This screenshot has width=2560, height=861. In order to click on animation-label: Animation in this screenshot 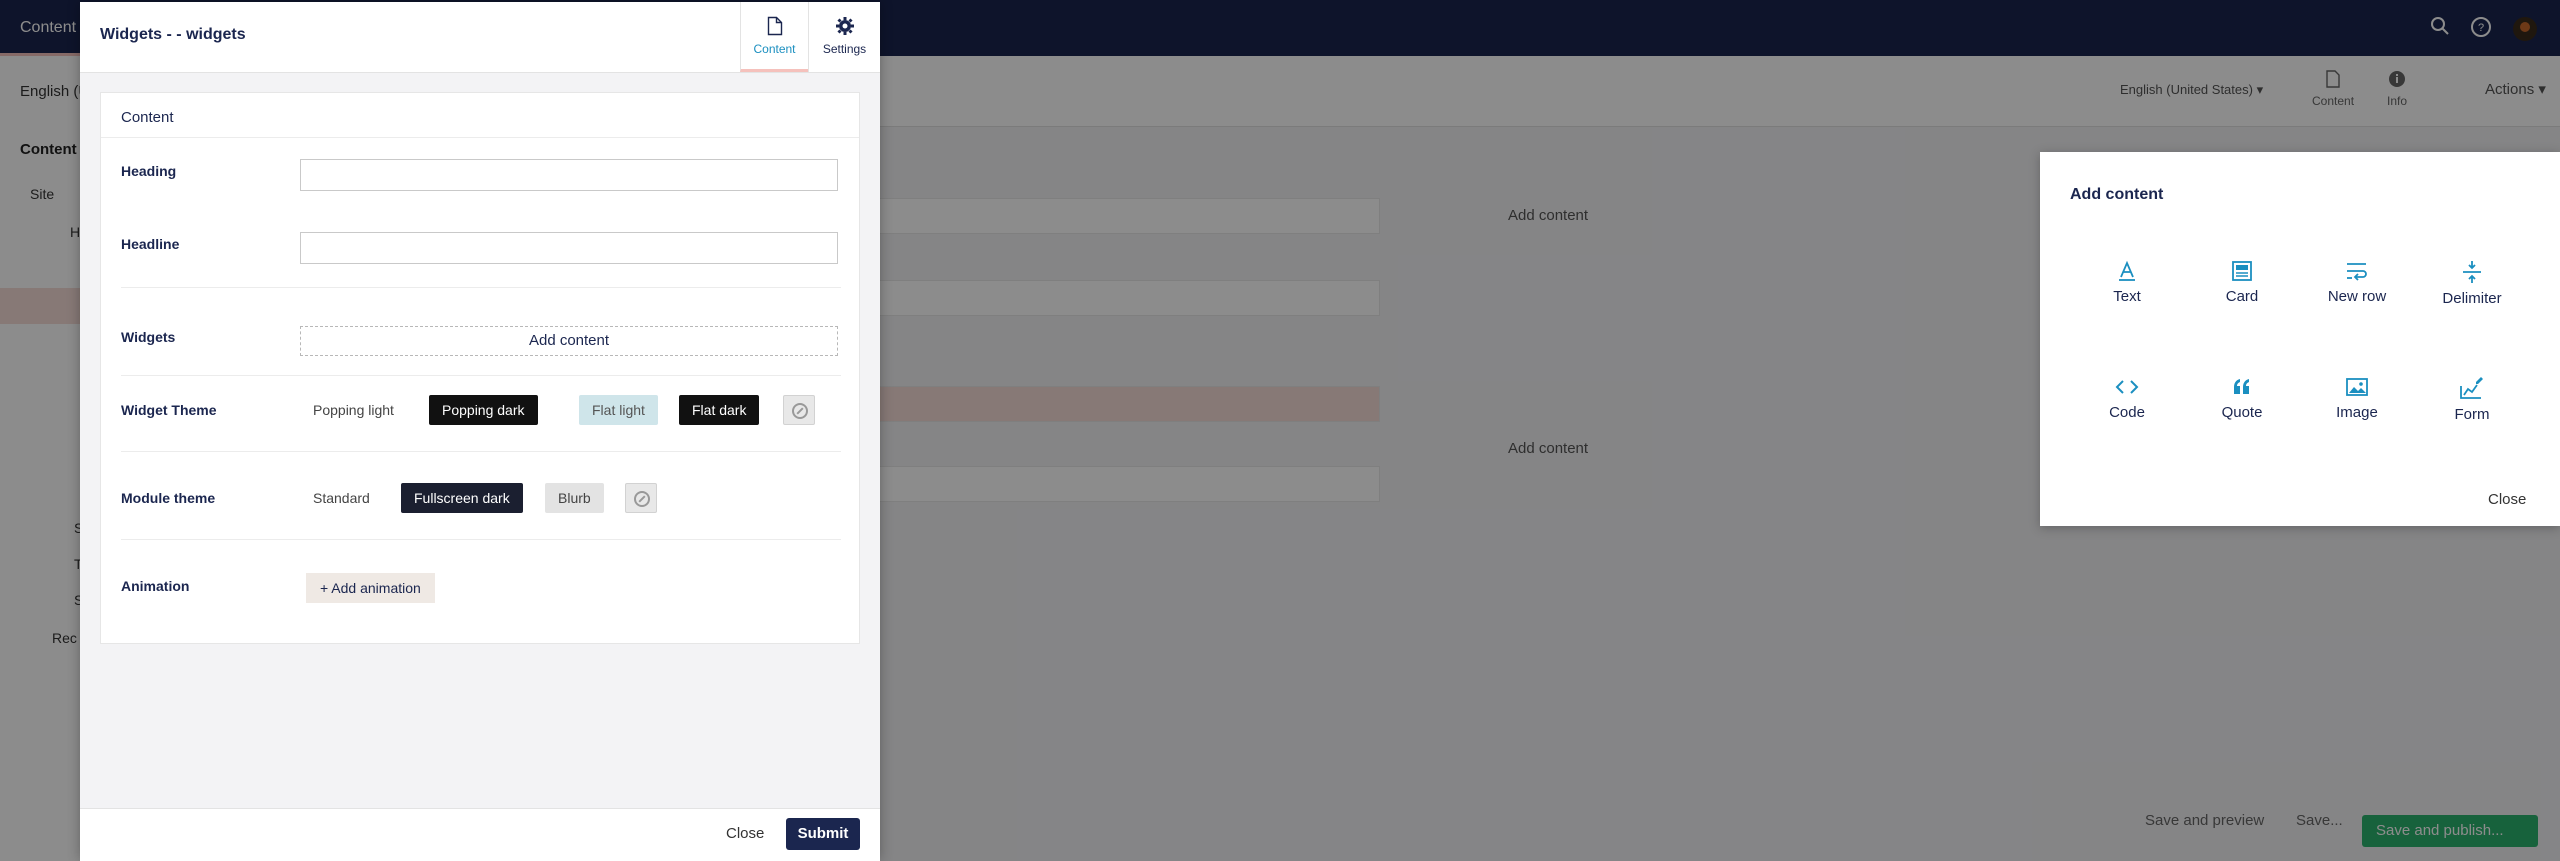, I will do `click(155, 586)`.